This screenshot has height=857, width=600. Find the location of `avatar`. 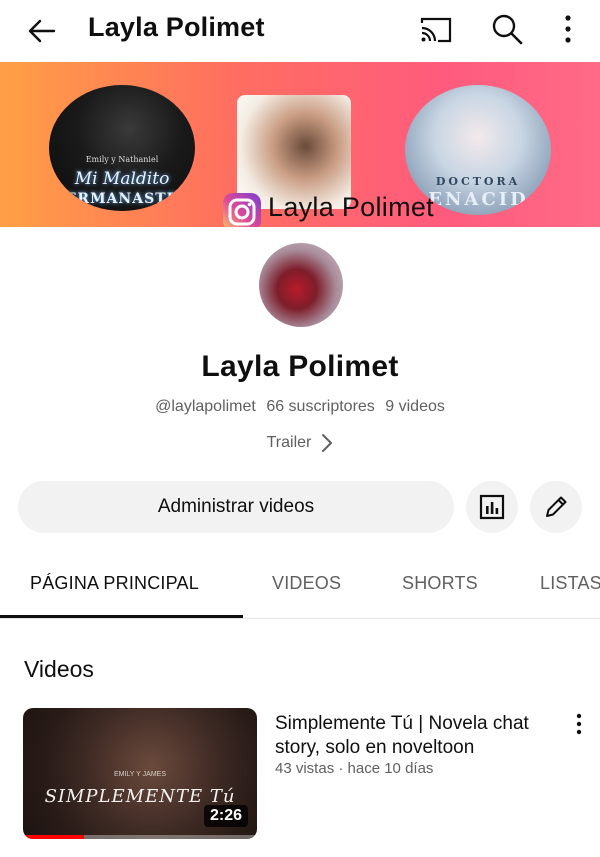

avatar is located at coordinates (301, 285).